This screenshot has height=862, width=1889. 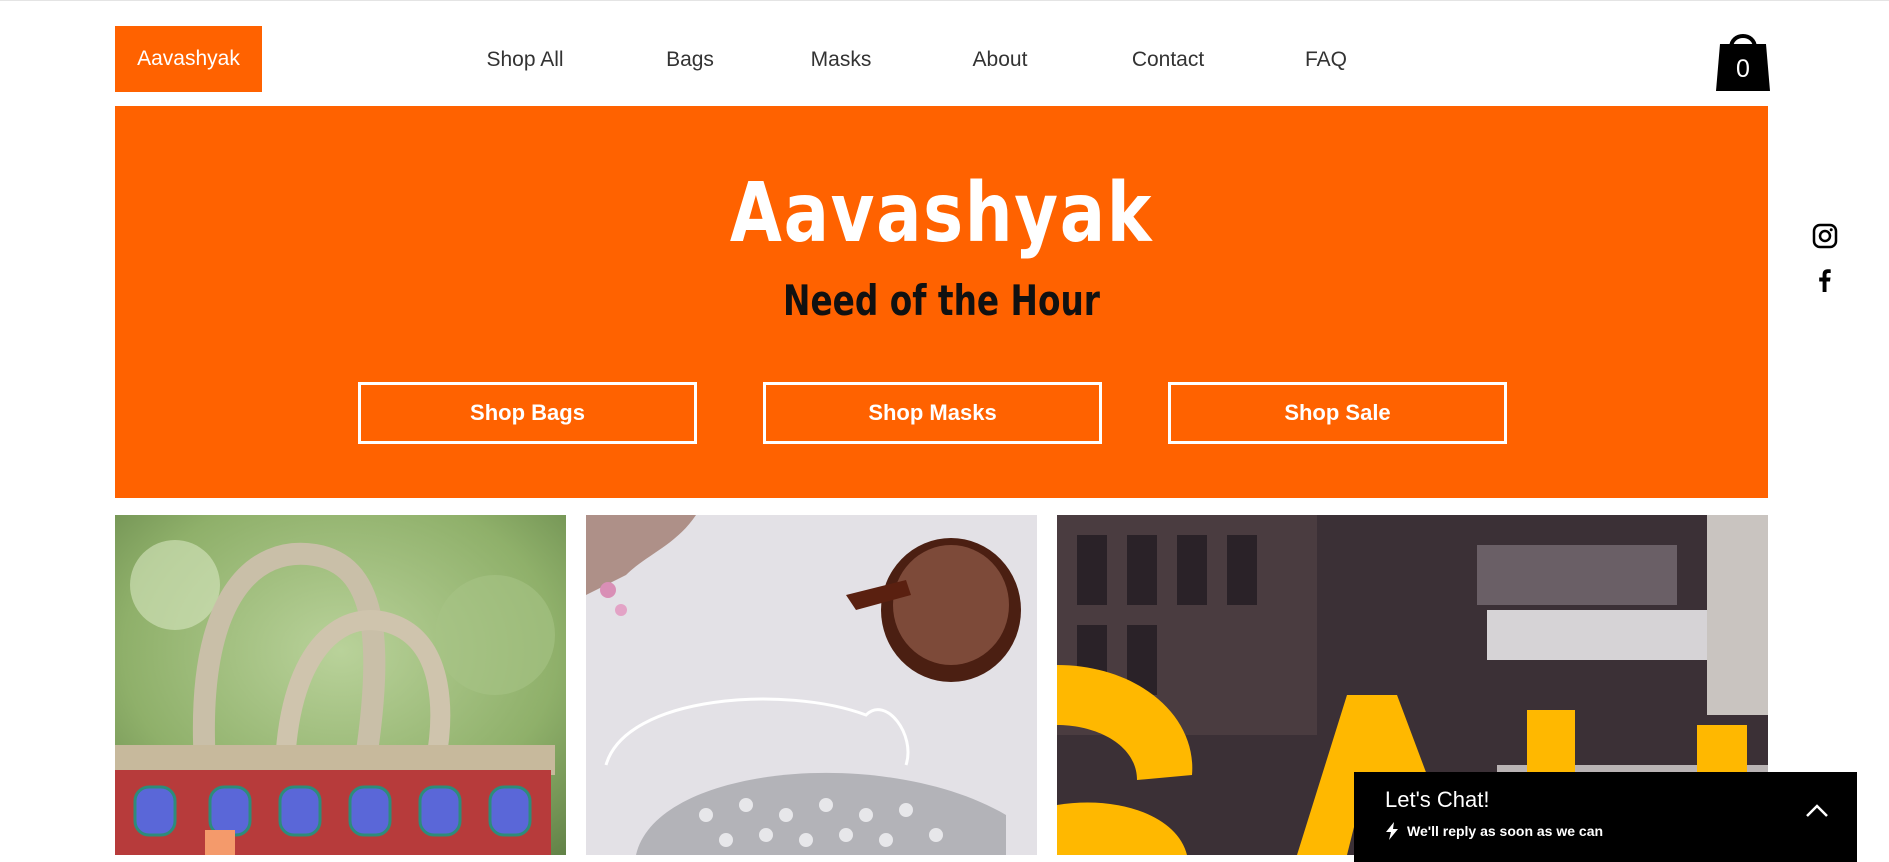 I want to click on nav-item-faq: FAQ, so click(x=1326, y=60).